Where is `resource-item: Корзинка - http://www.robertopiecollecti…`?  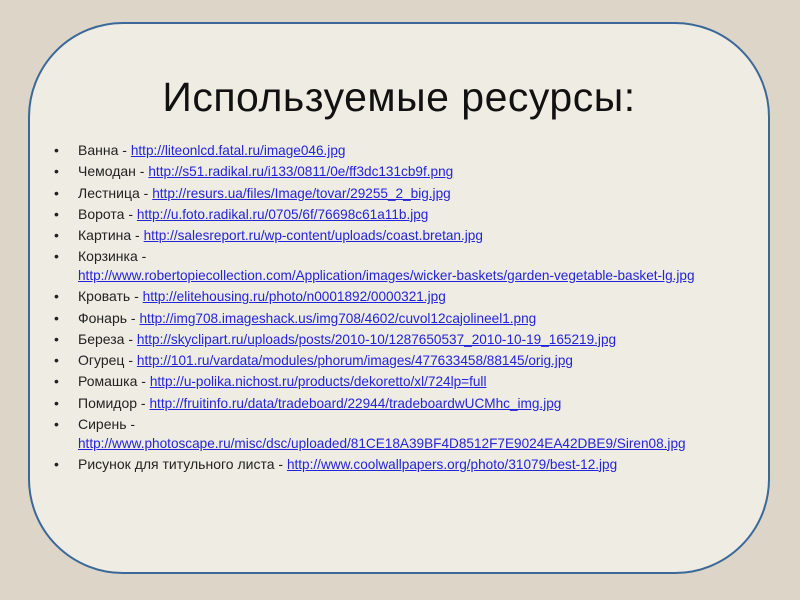 resource-item: Корзинка - http://www.robertopiecollecti… is located at coordinates (404, 266).